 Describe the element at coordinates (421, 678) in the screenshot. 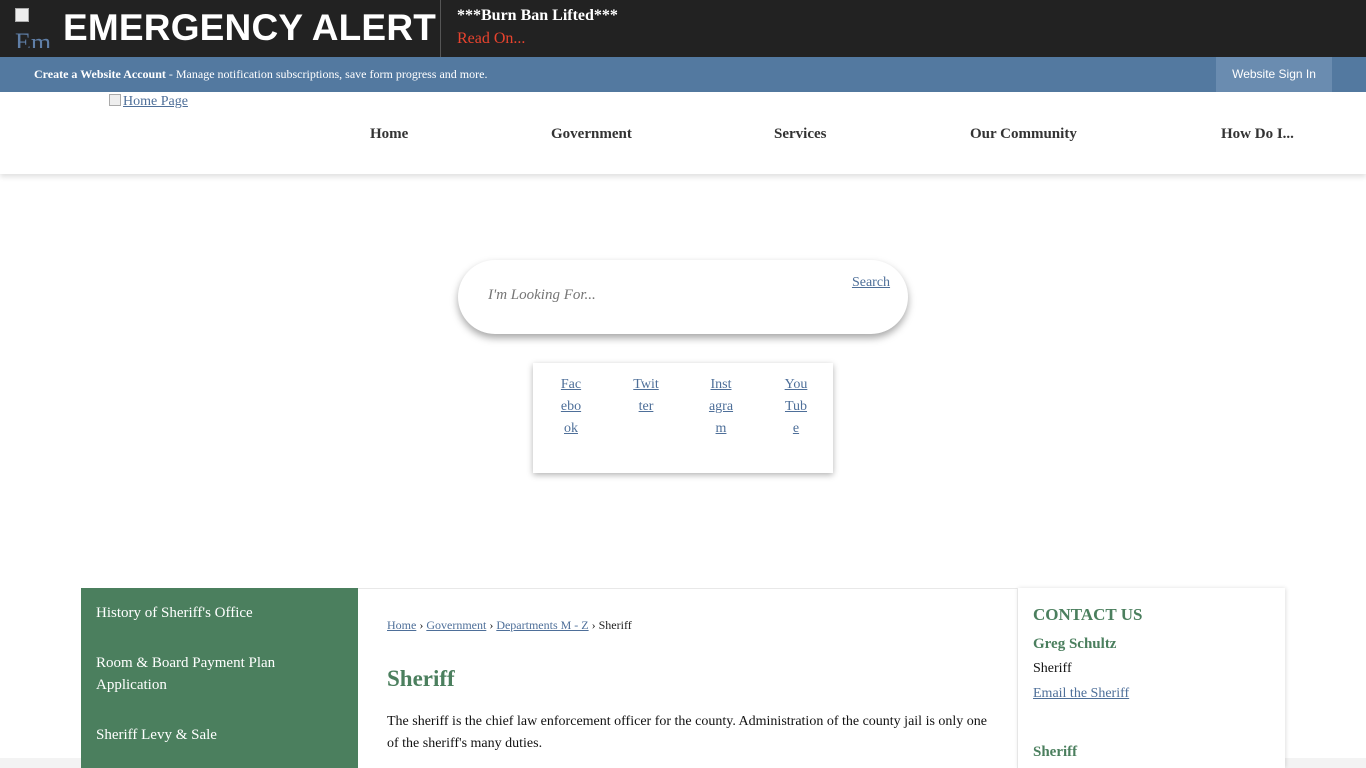

I see `page-title: Sheriff` at that location.